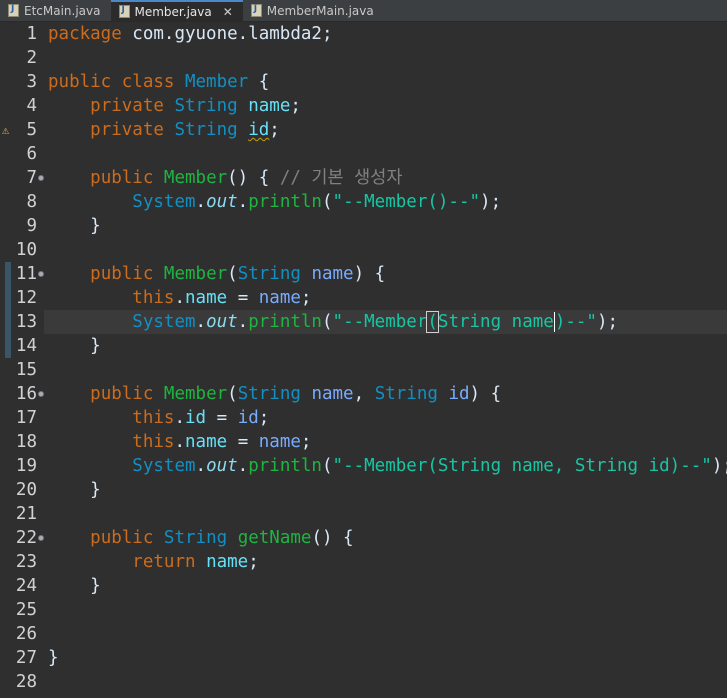  What do you see at coordinates (364, 394) in the screenshot?
I see `code-token: ,` at bounding box center [364, 394].